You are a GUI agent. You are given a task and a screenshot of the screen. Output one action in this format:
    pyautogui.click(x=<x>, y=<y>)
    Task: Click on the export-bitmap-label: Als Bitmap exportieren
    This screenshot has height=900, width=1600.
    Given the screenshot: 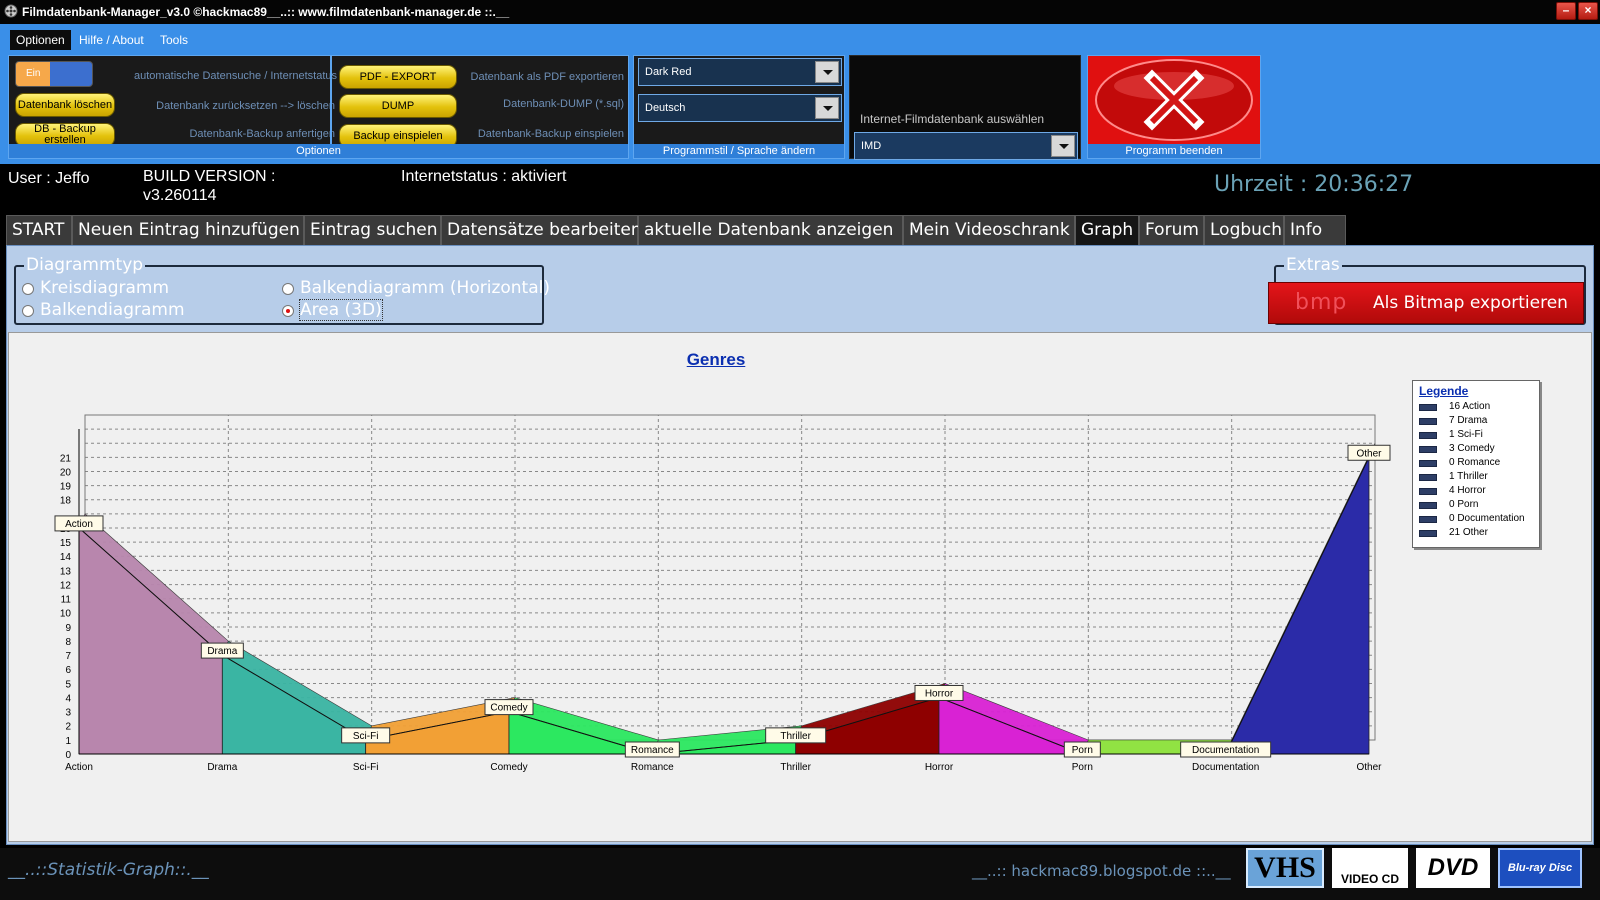 What is the action you would take?
    pyautogui.click(x=1470, y=303)
    